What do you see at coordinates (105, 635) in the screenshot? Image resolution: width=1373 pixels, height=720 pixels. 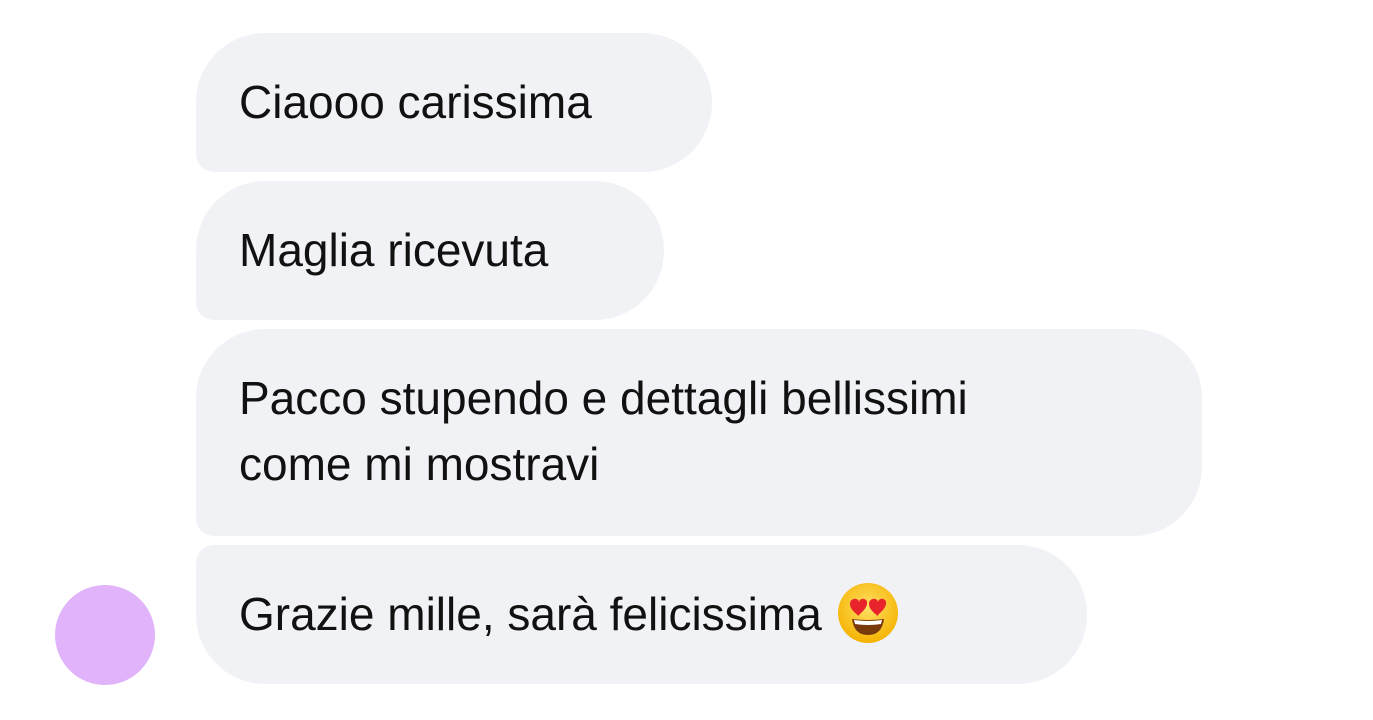 I see `avatar` at bounding box center [105, 635].